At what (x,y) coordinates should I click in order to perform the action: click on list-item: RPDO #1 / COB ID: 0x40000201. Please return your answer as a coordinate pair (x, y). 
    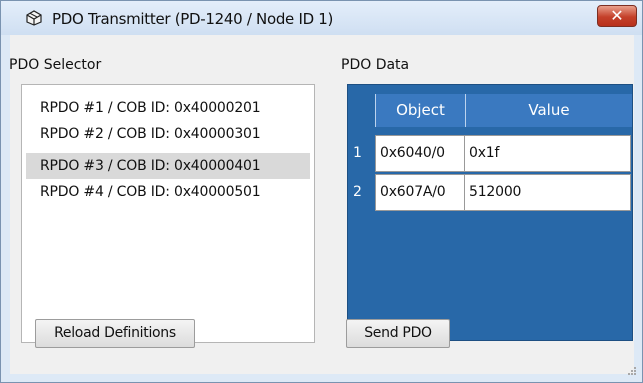
    Looking at the image, I should click on (168, 108).